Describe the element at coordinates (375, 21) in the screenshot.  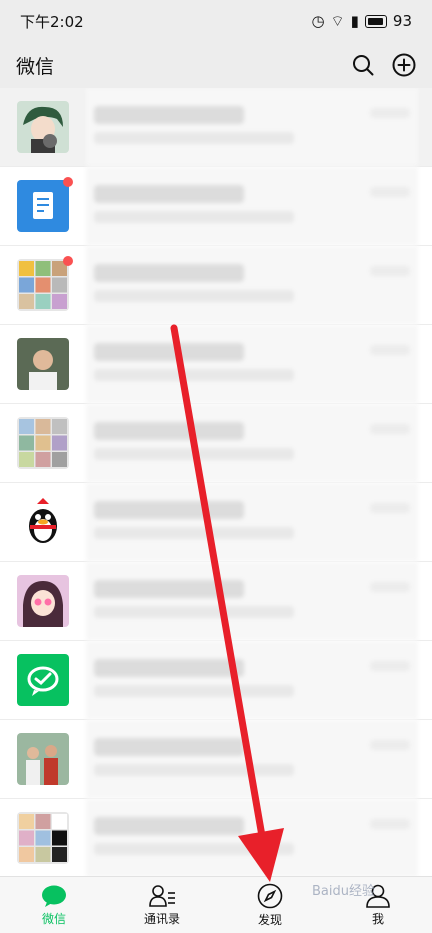
I see `battery-icon` at that location.